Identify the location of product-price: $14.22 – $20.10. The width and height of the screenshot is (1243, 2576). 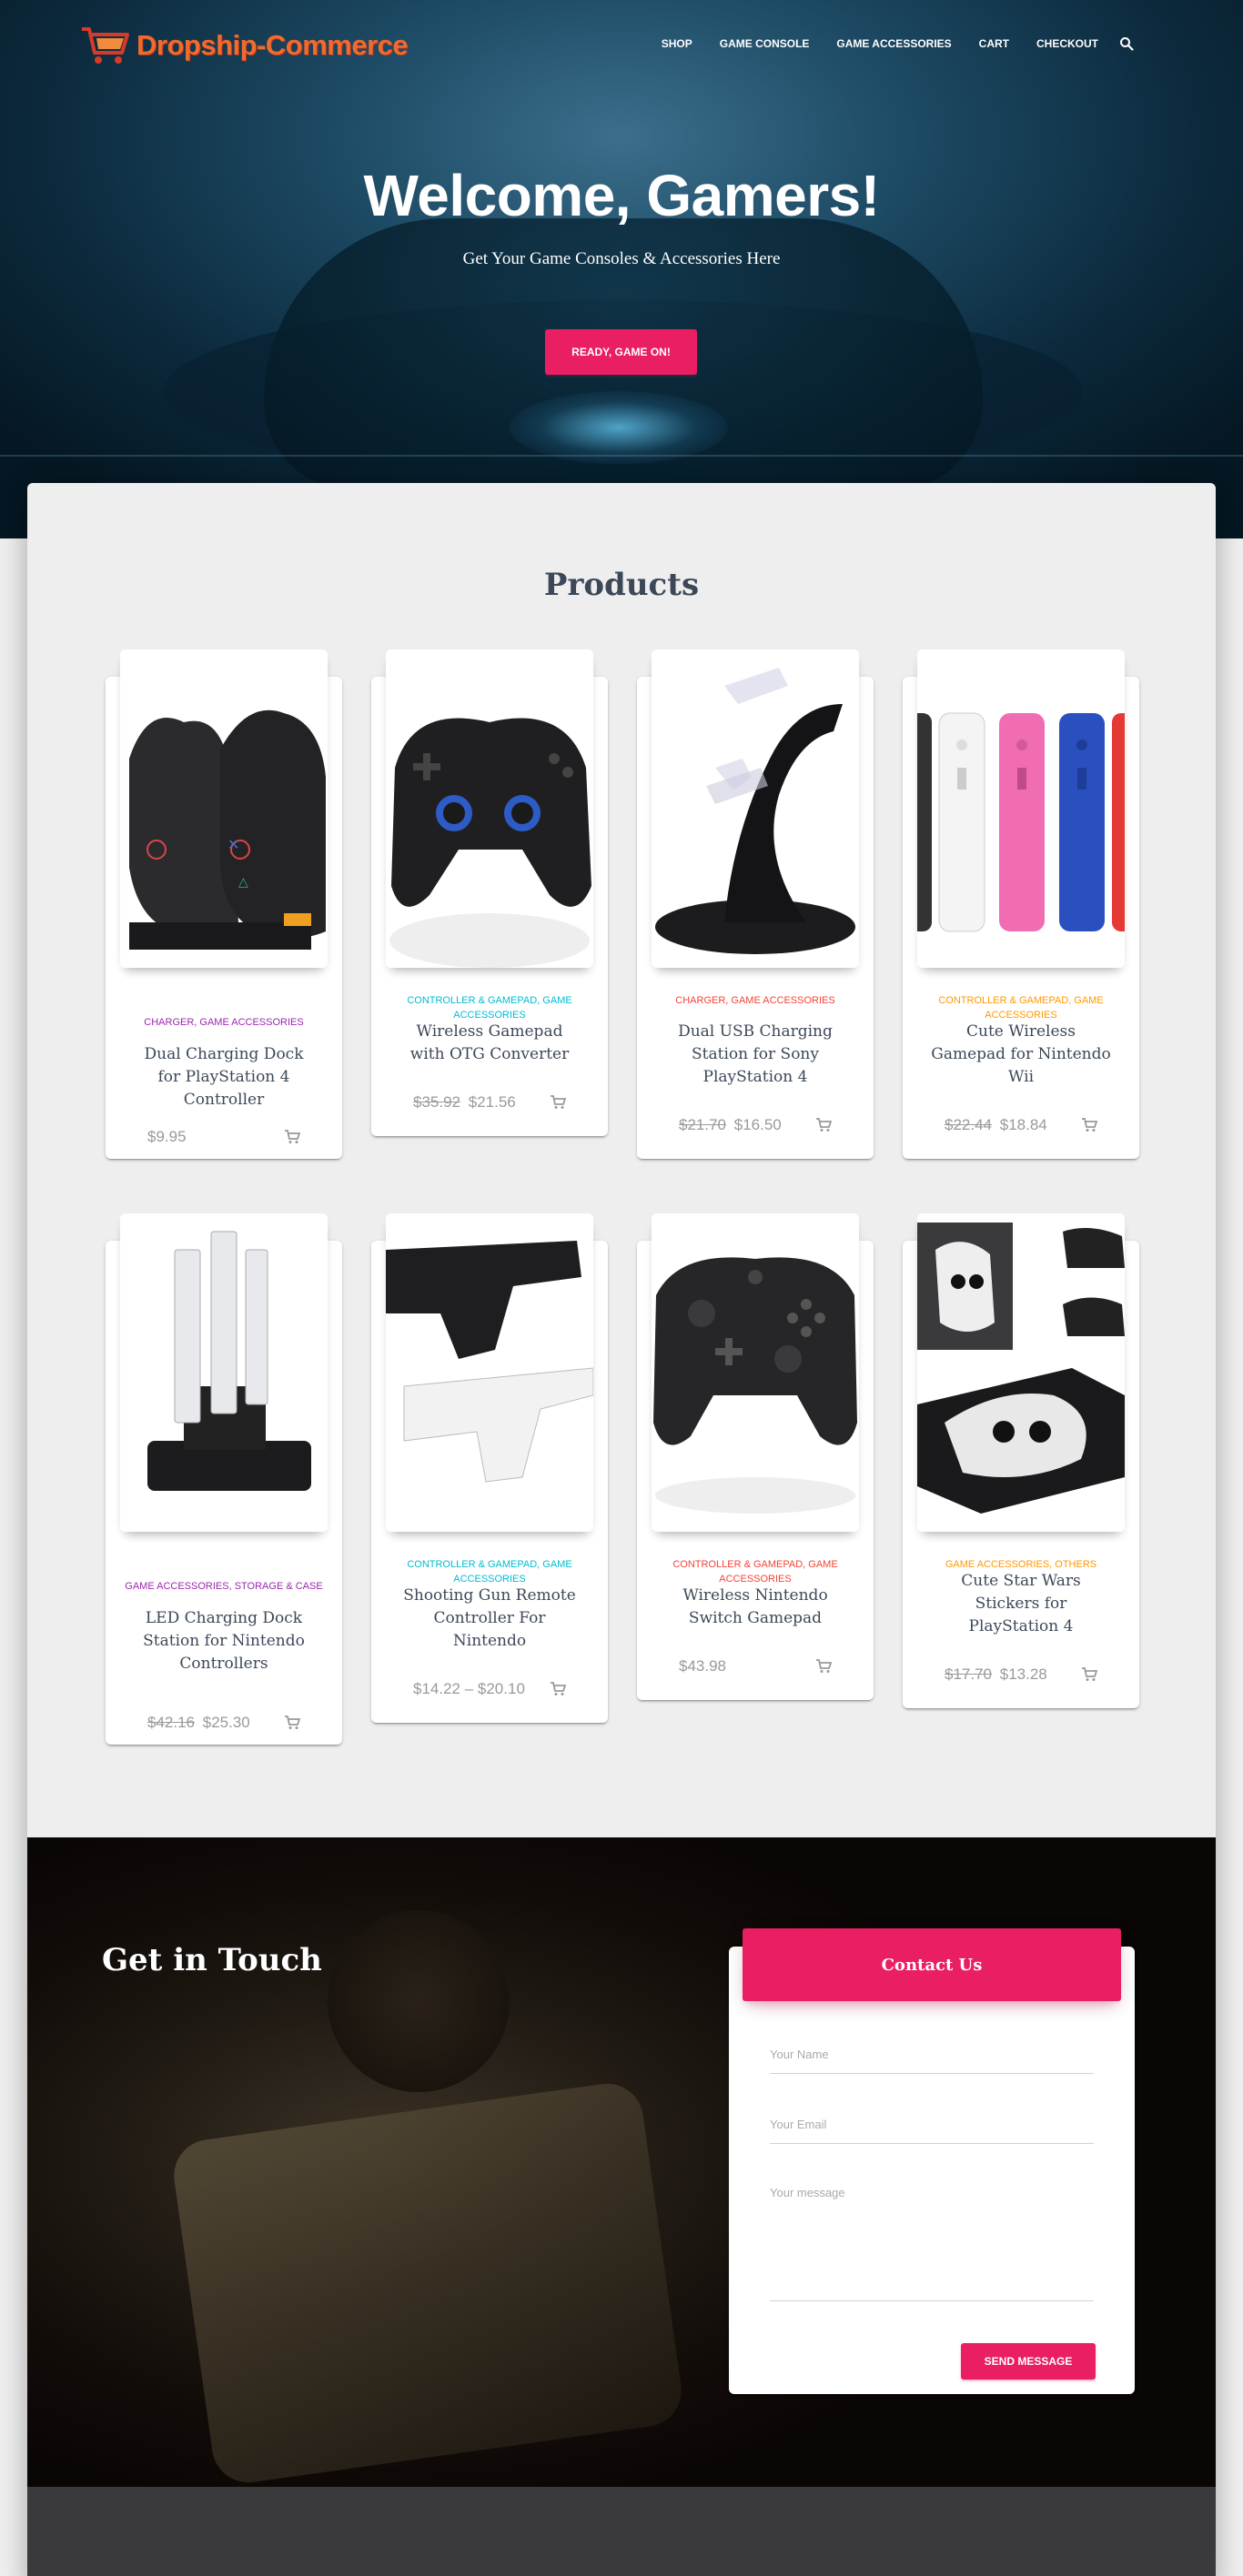
(469, 1689).